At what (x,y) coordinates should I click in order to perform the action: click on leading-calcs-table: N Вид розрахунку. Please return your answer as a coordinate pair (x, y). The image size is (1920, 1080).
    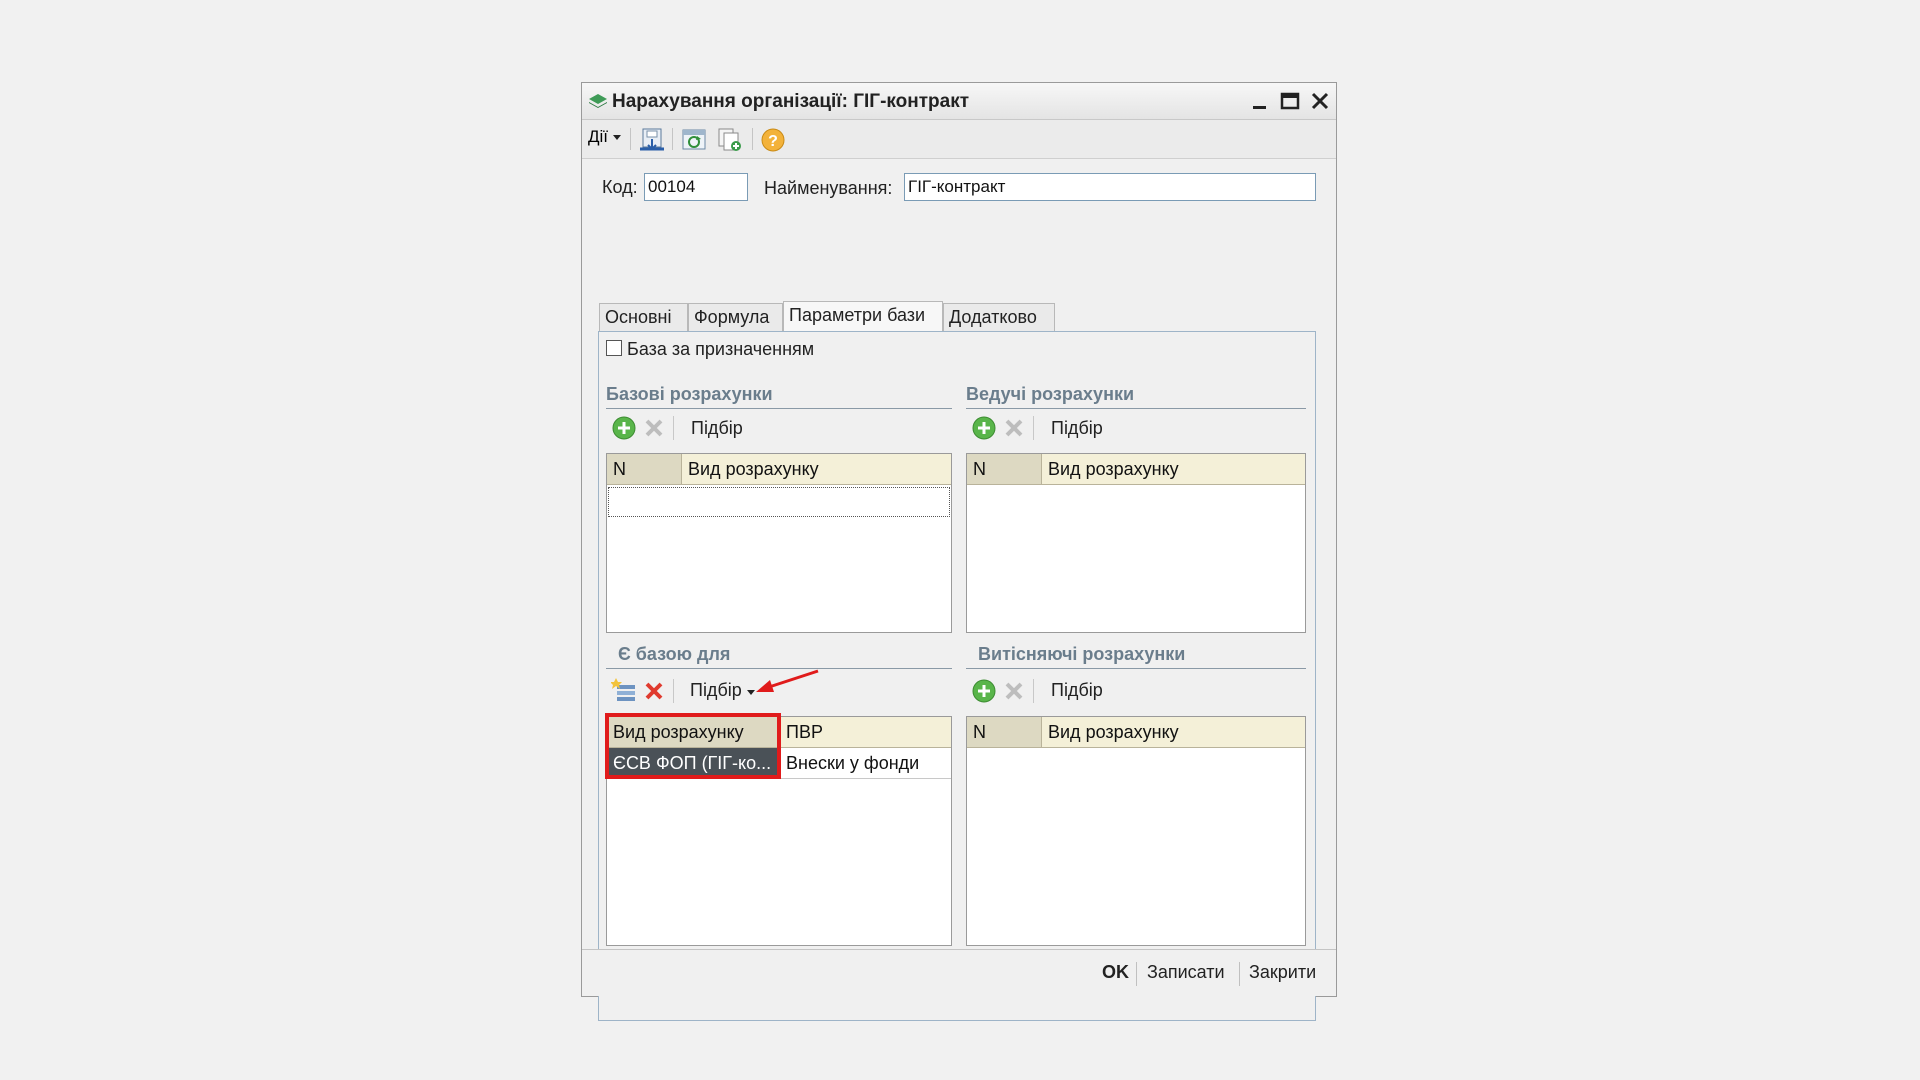
    Looking at the image, I should click on (1136, 543).